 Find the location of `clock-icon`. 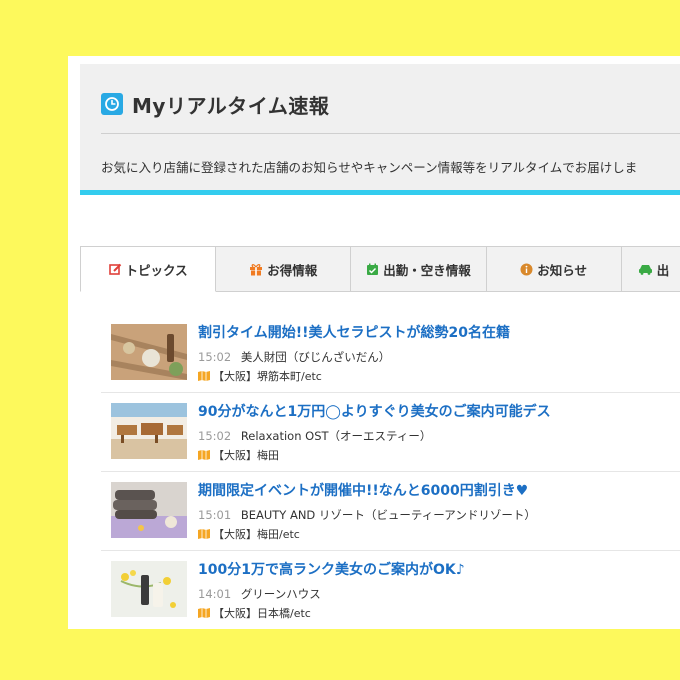

clock-icon is located at coordinates (112, 104).